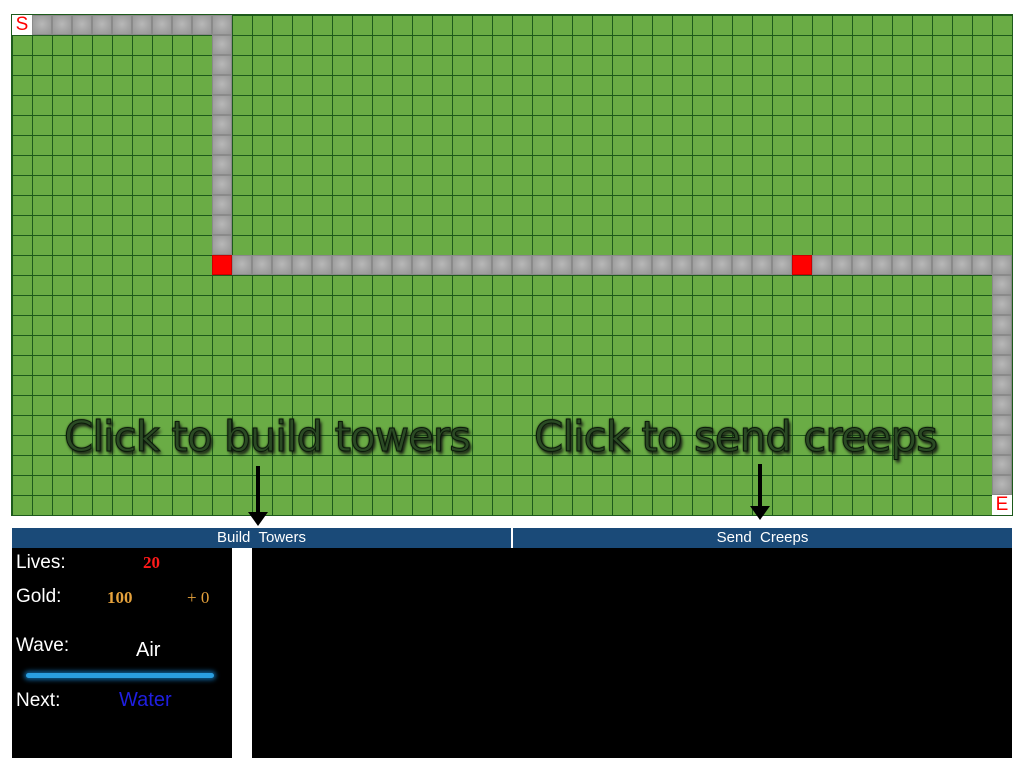  Describe the element at coordinates (761, 538) in the screenshot. I see `tab-send-creeps: Send Creeps` at that location.